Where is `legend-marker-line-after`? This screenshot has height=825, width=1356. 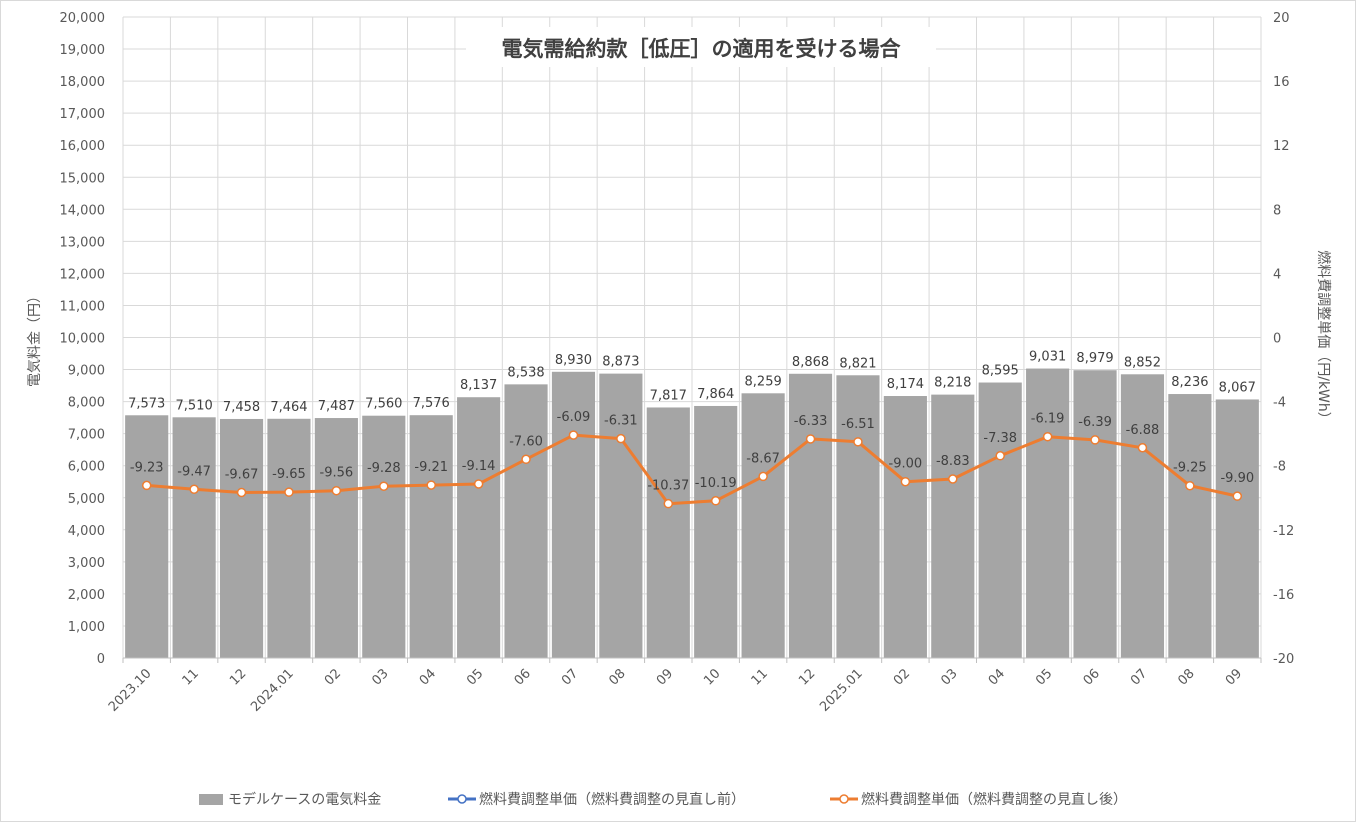
legend-marker-line-after is located at coordinates (844, 799).